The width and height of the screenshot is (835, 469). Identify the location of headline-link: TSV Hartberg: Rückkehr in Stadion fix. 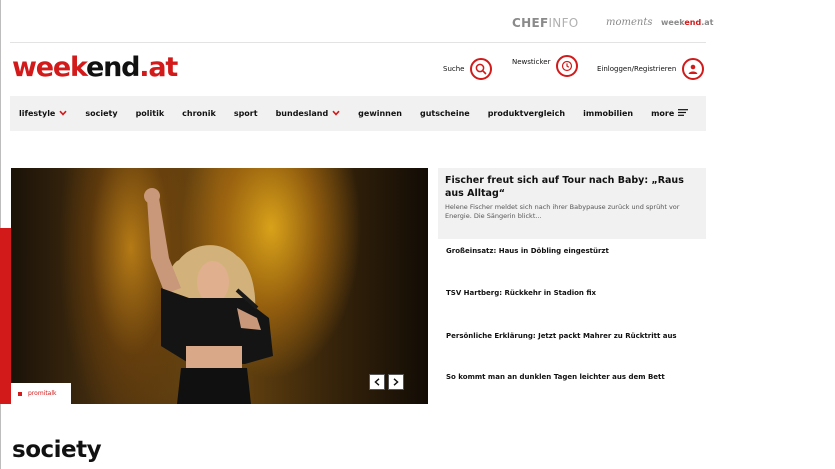
(572, 293).